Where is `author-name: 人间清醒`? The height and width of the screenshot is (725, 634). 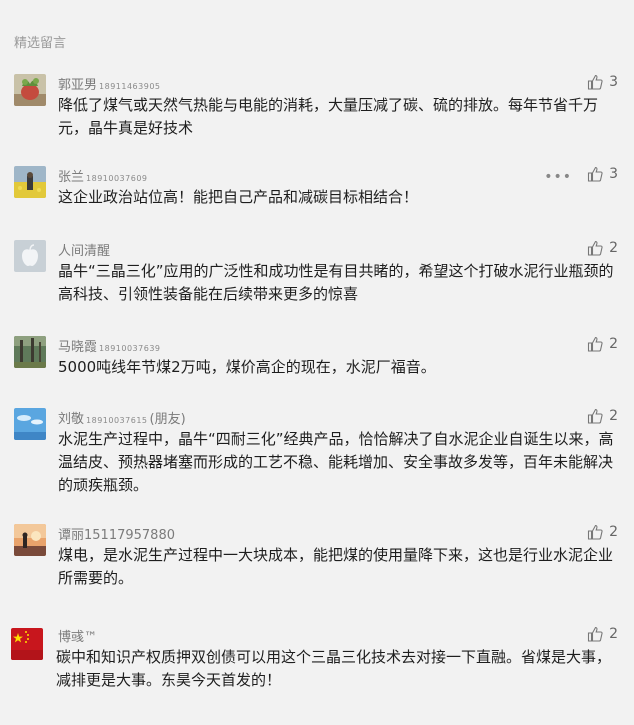 author-name: 人间清醒 is located at coordinates (84, 251).